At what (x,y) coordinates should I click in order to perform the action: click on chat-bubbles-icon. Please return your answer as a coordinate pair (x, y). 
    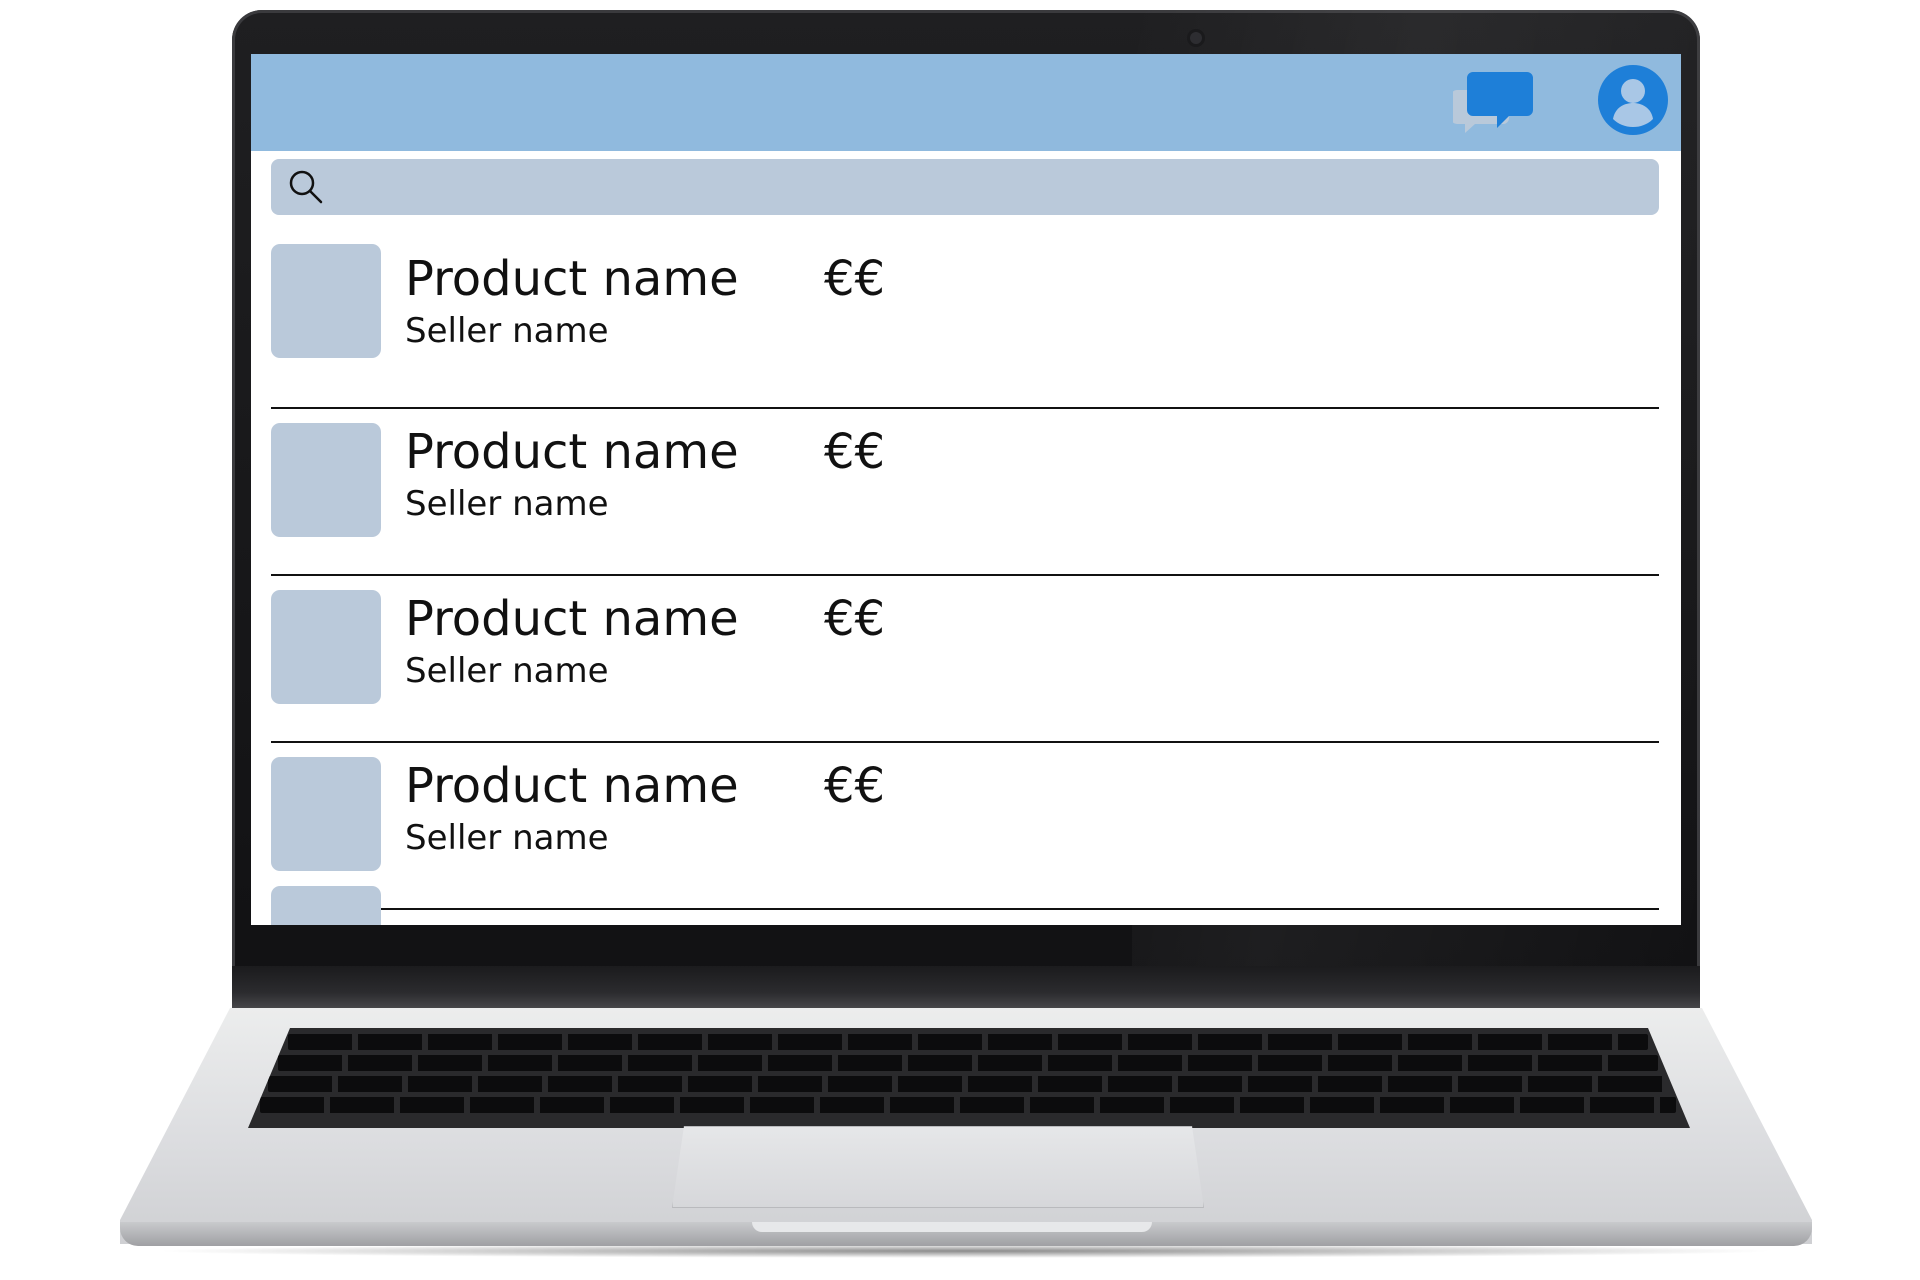
    Looking at the image, I should click on (1492, 101).